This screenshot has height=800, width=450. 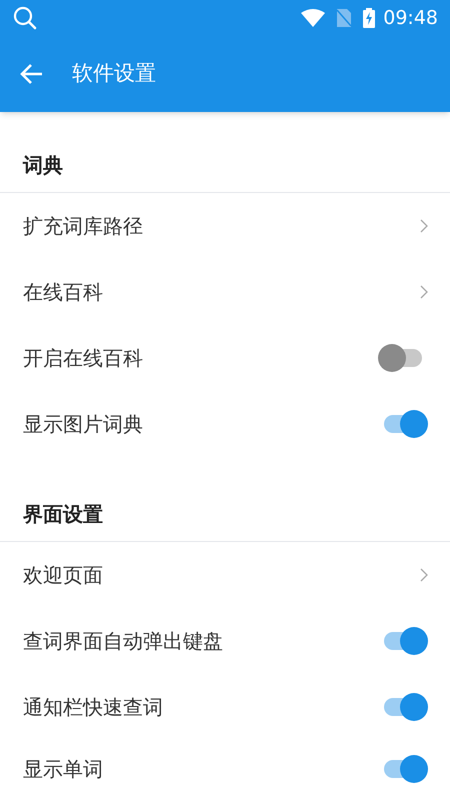 I want to click on setting-label: 欢迎页面, so click(x=221, y=575).